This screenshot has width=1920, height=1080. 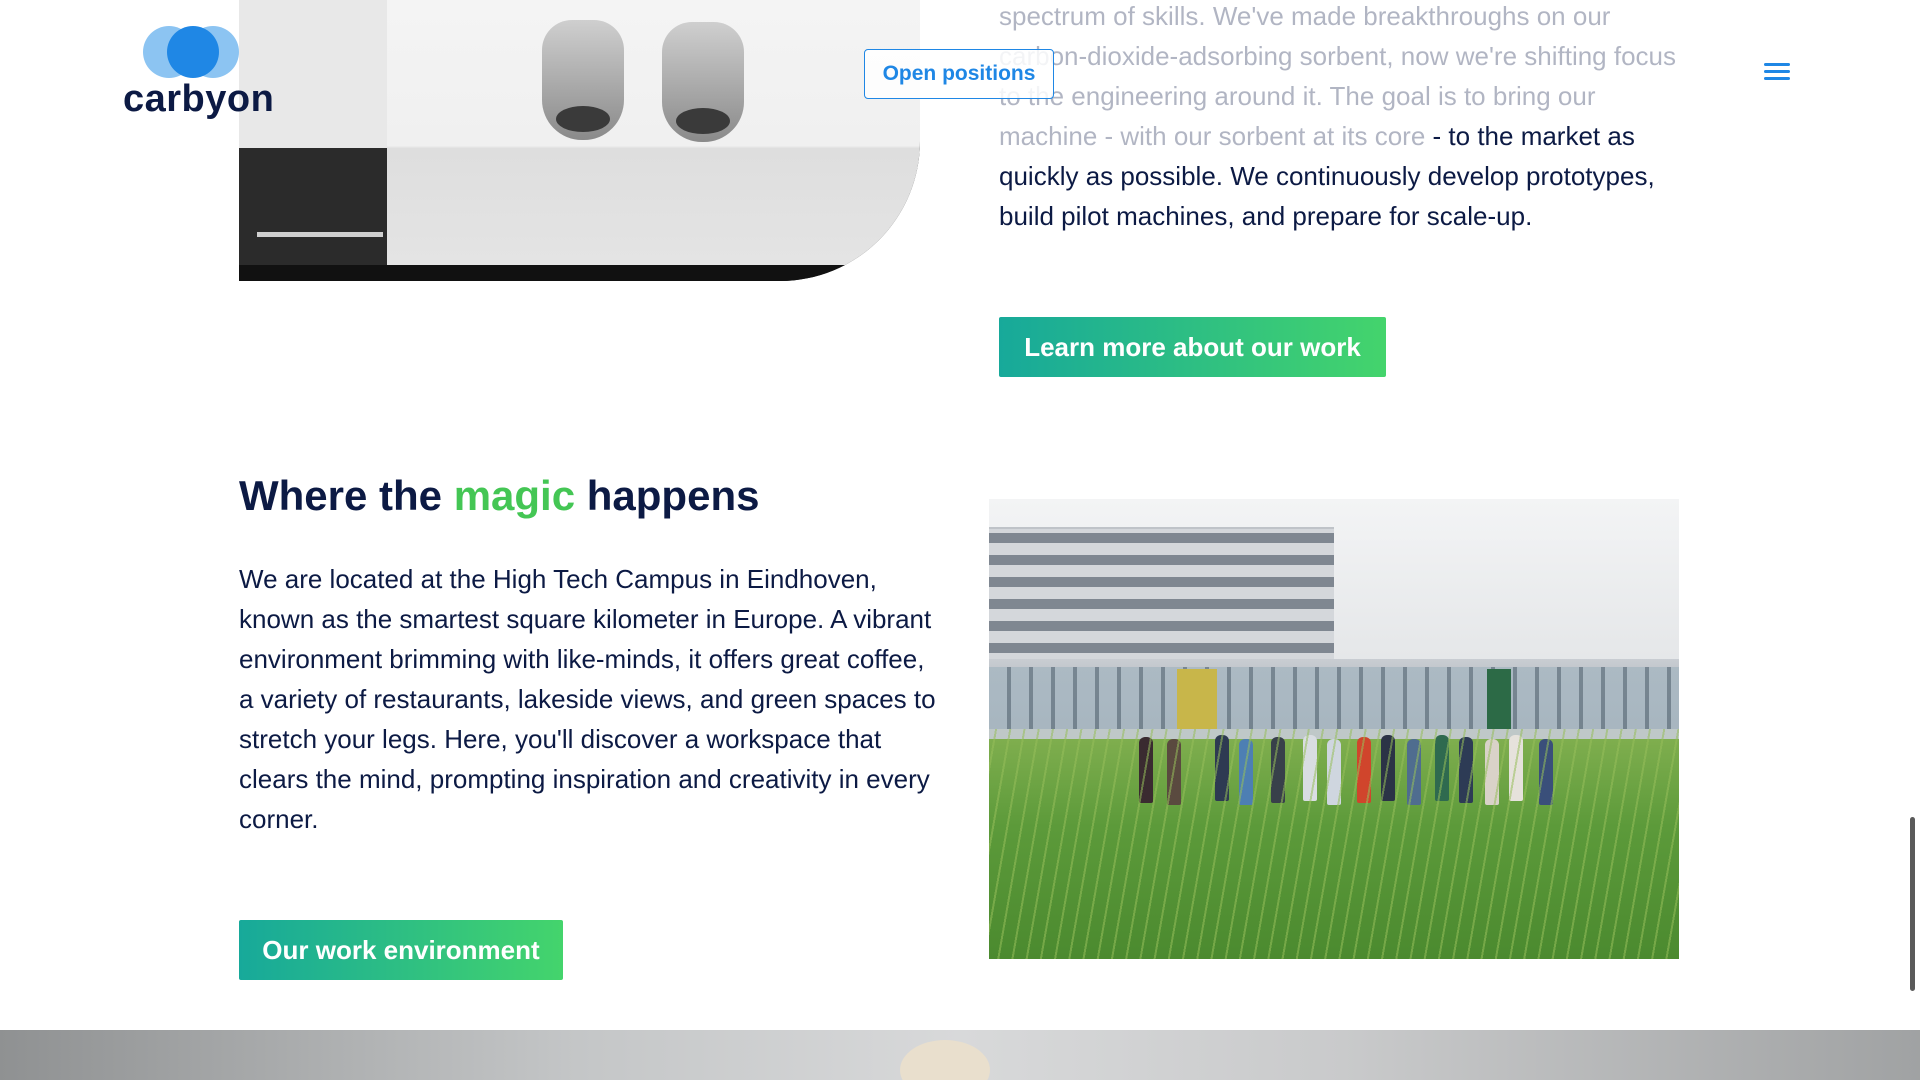 I want to click on hamburger-menu-icon, so click(x=1777, y=74).